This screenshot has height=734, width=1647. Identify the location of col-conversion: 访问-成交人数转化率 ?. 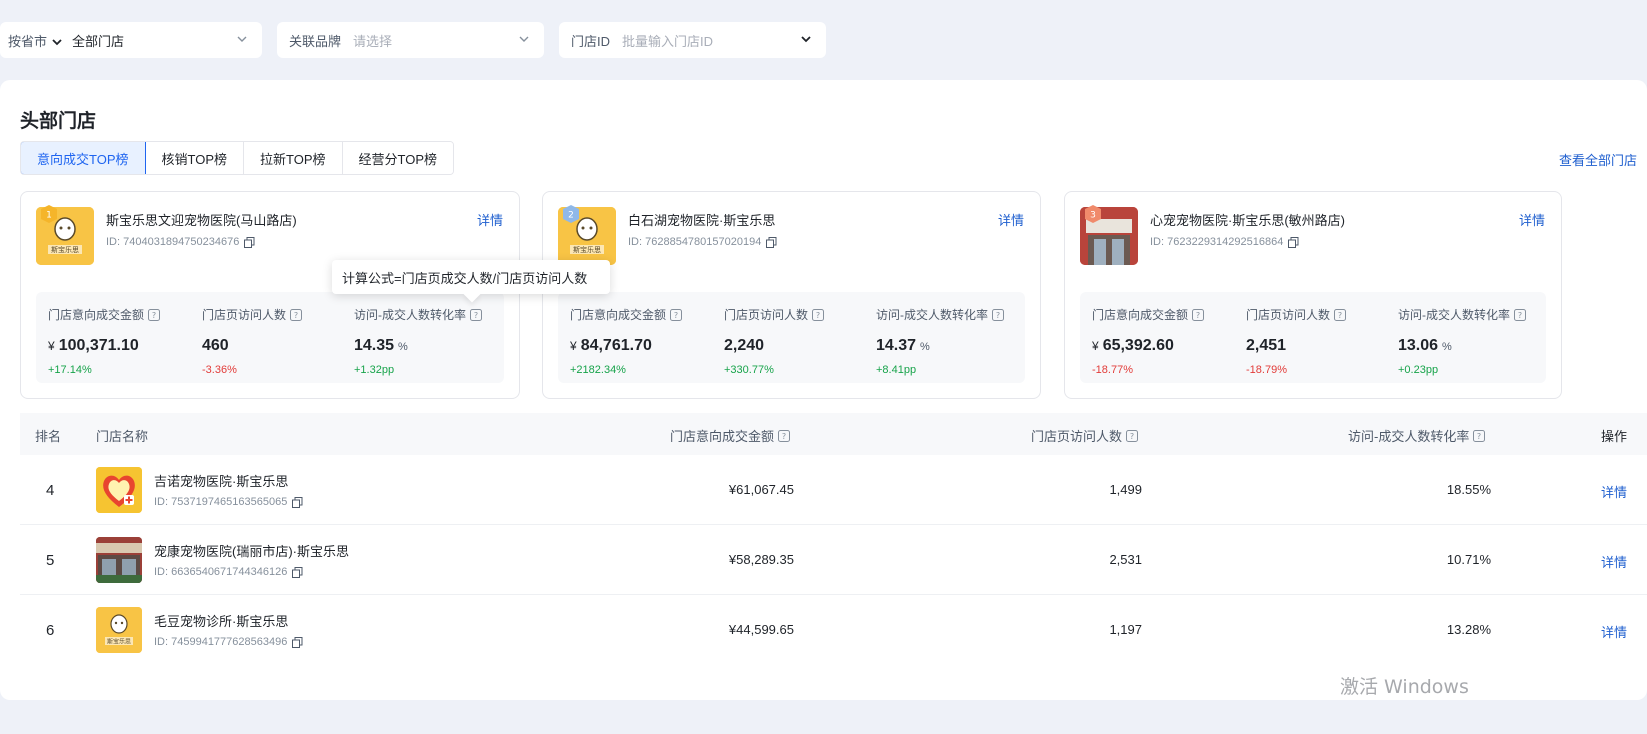
(1417, 435).